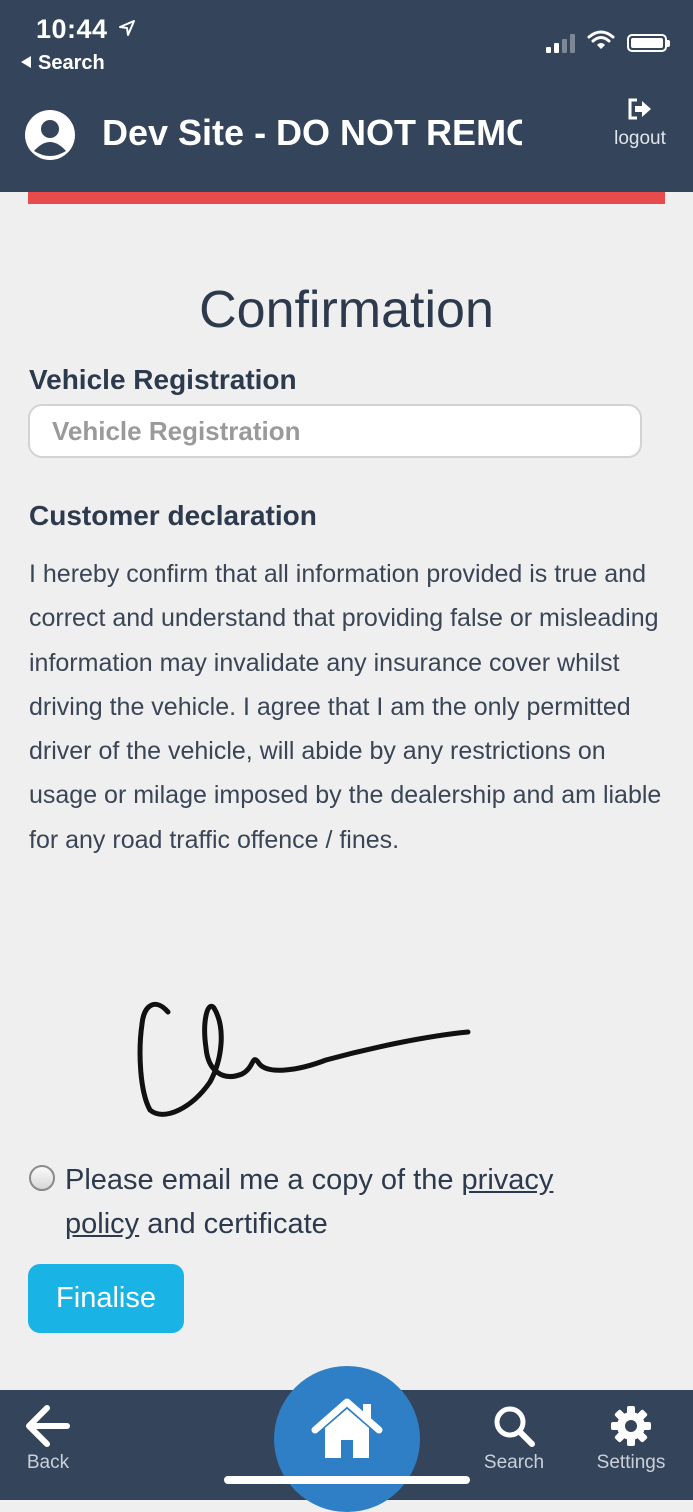  What do you see at coordinates (514, 1462) in the screenshot?
I see `nav-search-label: Search` at bounding box center [514, 1462].